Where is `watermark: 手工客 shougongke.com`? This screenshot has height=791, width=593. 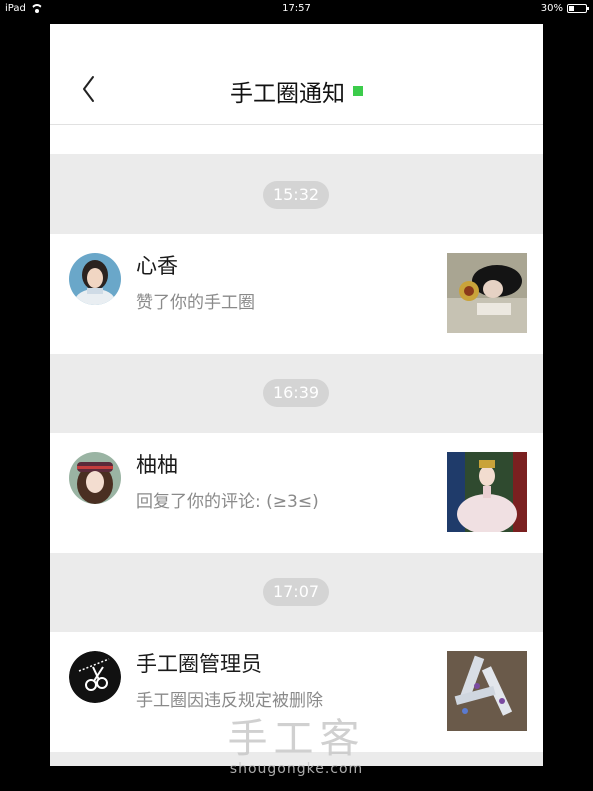
watermark: 手工客 shougongke.com is located at coordinates (296, 747).